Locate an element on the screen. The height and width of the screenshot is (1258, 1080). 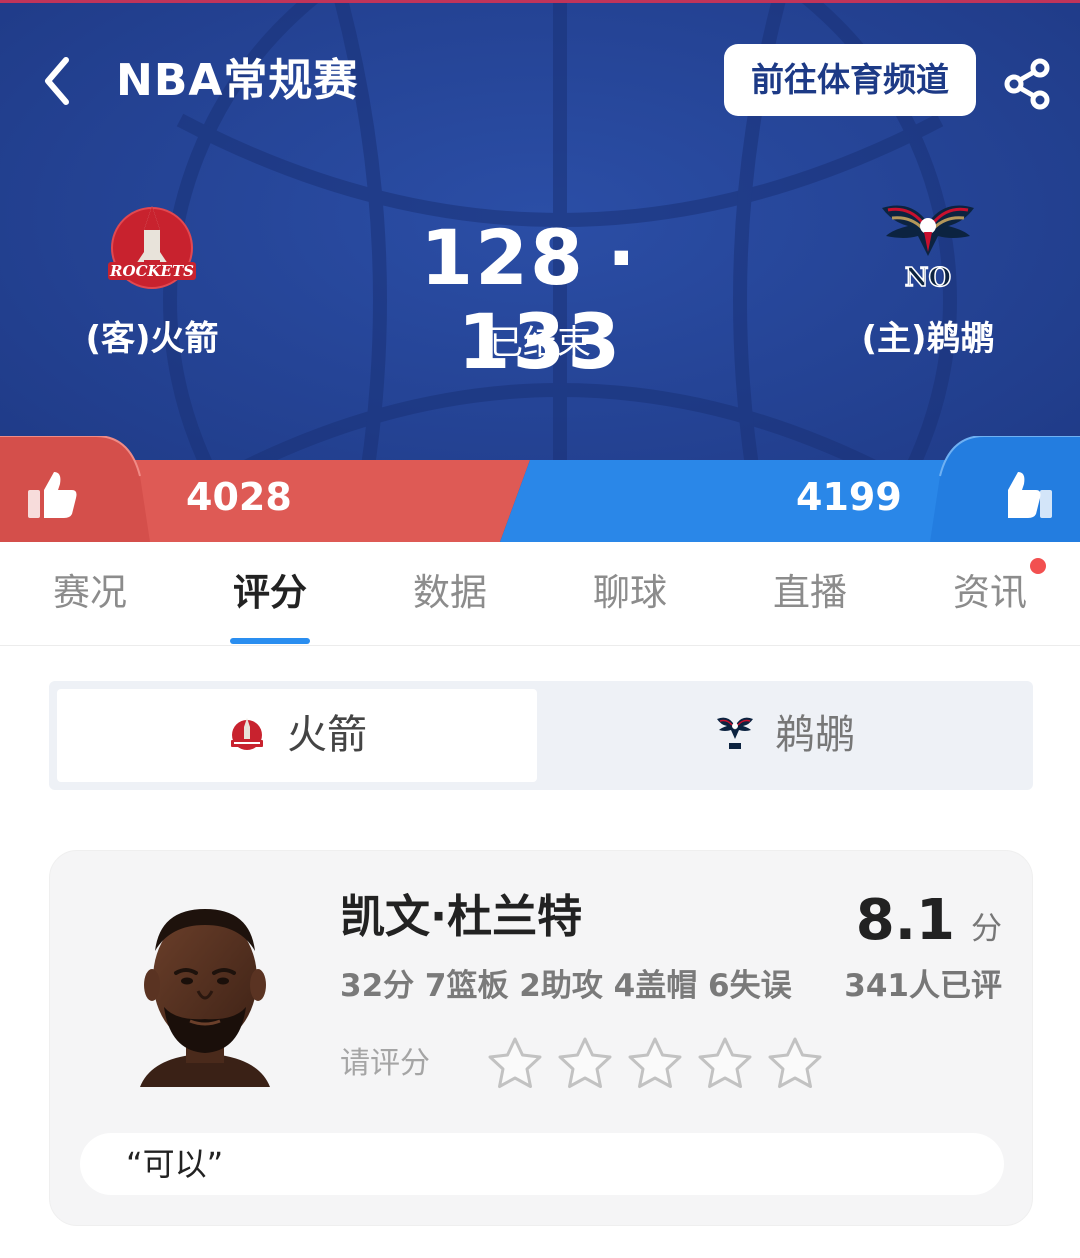
tab-stats: 数据 is located at coordinates (450, 594).